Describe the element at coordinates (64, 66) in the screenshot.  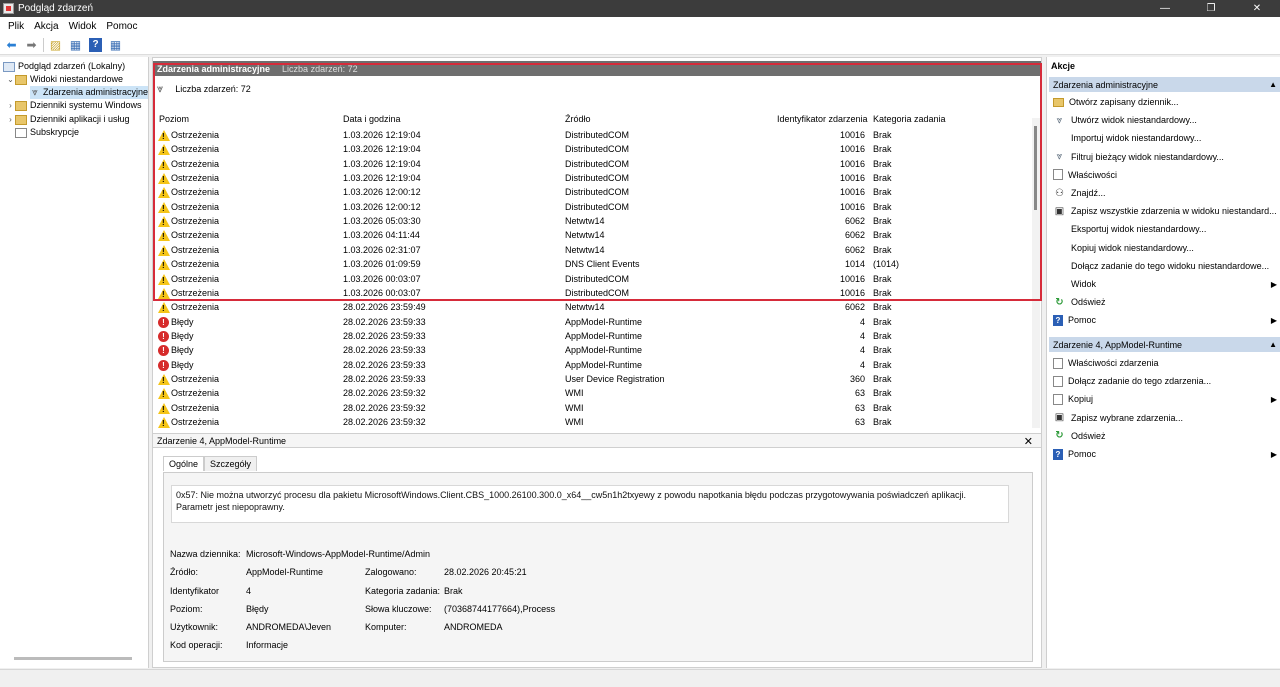
I see `tree-item-root: Podgląd zdarzeń (Lokalny)` at that location.